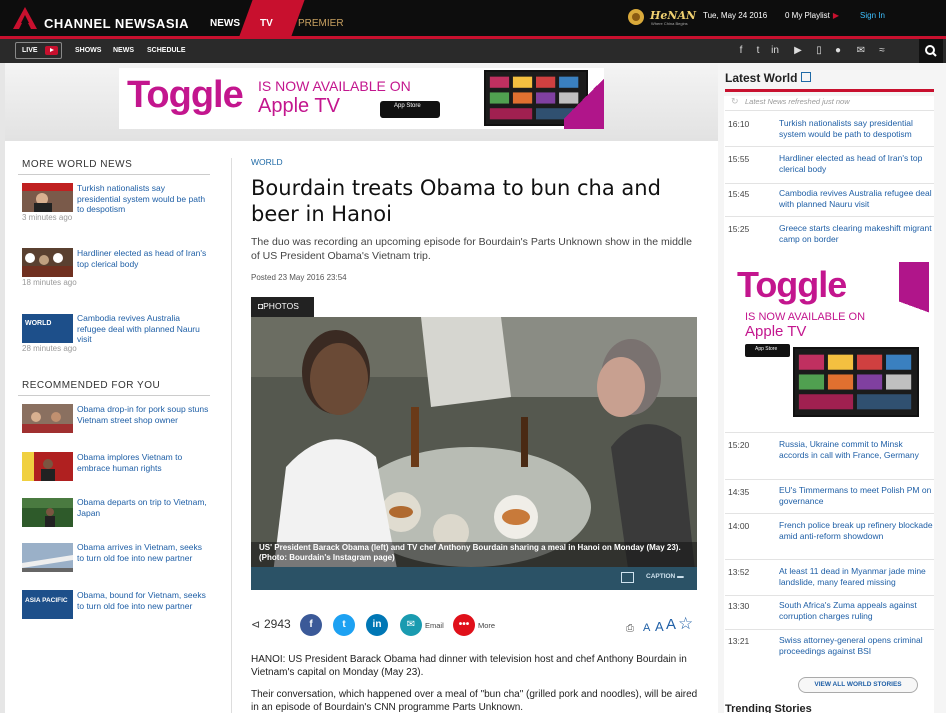  I want to click on nav-premier: PREMIER, so click(321, 23).